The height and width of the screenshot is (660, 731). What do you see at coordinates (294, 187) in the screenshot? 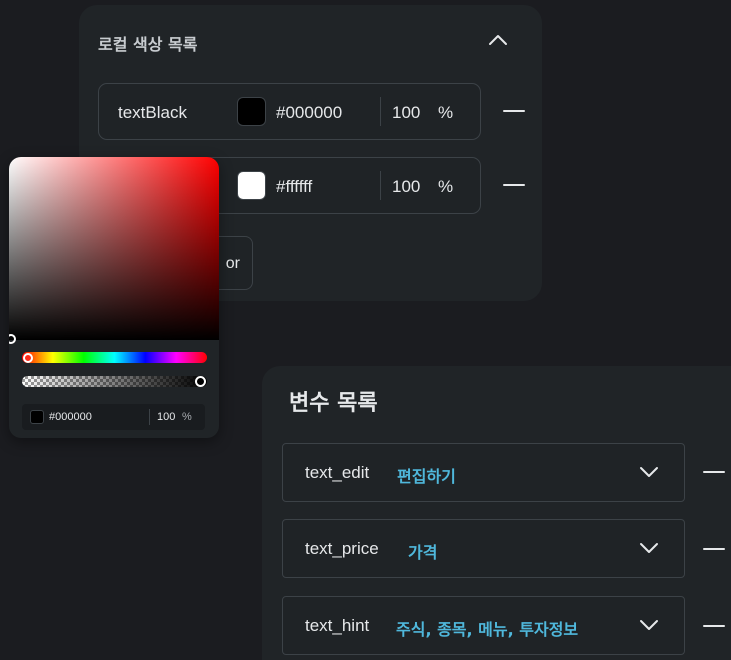
I see `color-hex-field: #ffffff` at bounding box center [294, 187].